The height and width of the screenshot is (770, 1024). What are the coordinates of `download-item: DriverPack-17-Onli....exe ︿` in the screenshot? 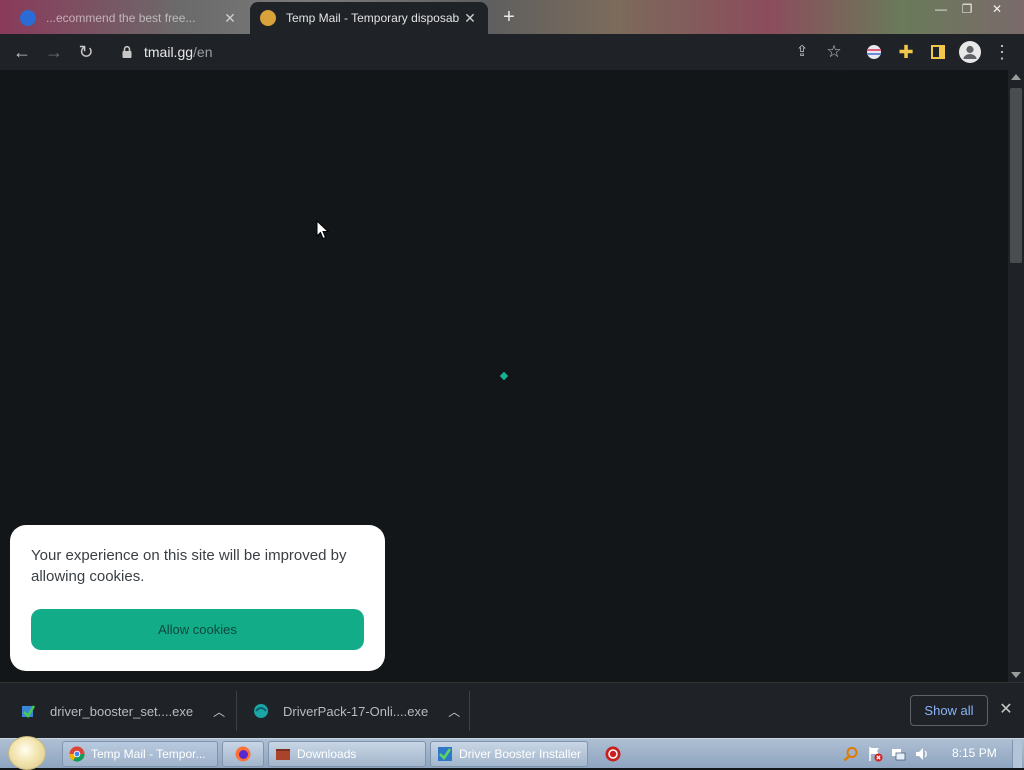 It's located at (358, 711).